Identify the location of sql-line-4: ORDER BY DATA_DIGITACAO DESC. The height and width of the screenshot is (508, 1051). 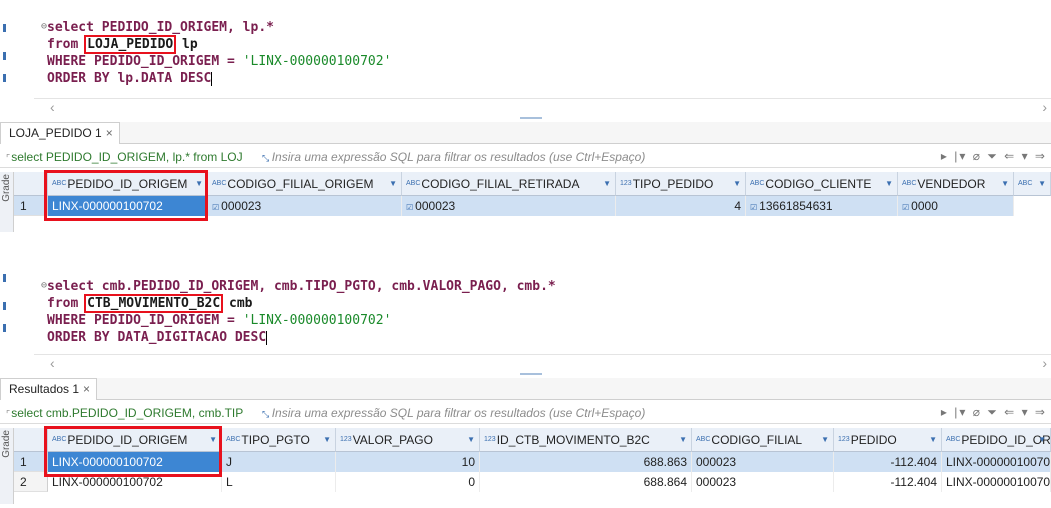
(157, 338).